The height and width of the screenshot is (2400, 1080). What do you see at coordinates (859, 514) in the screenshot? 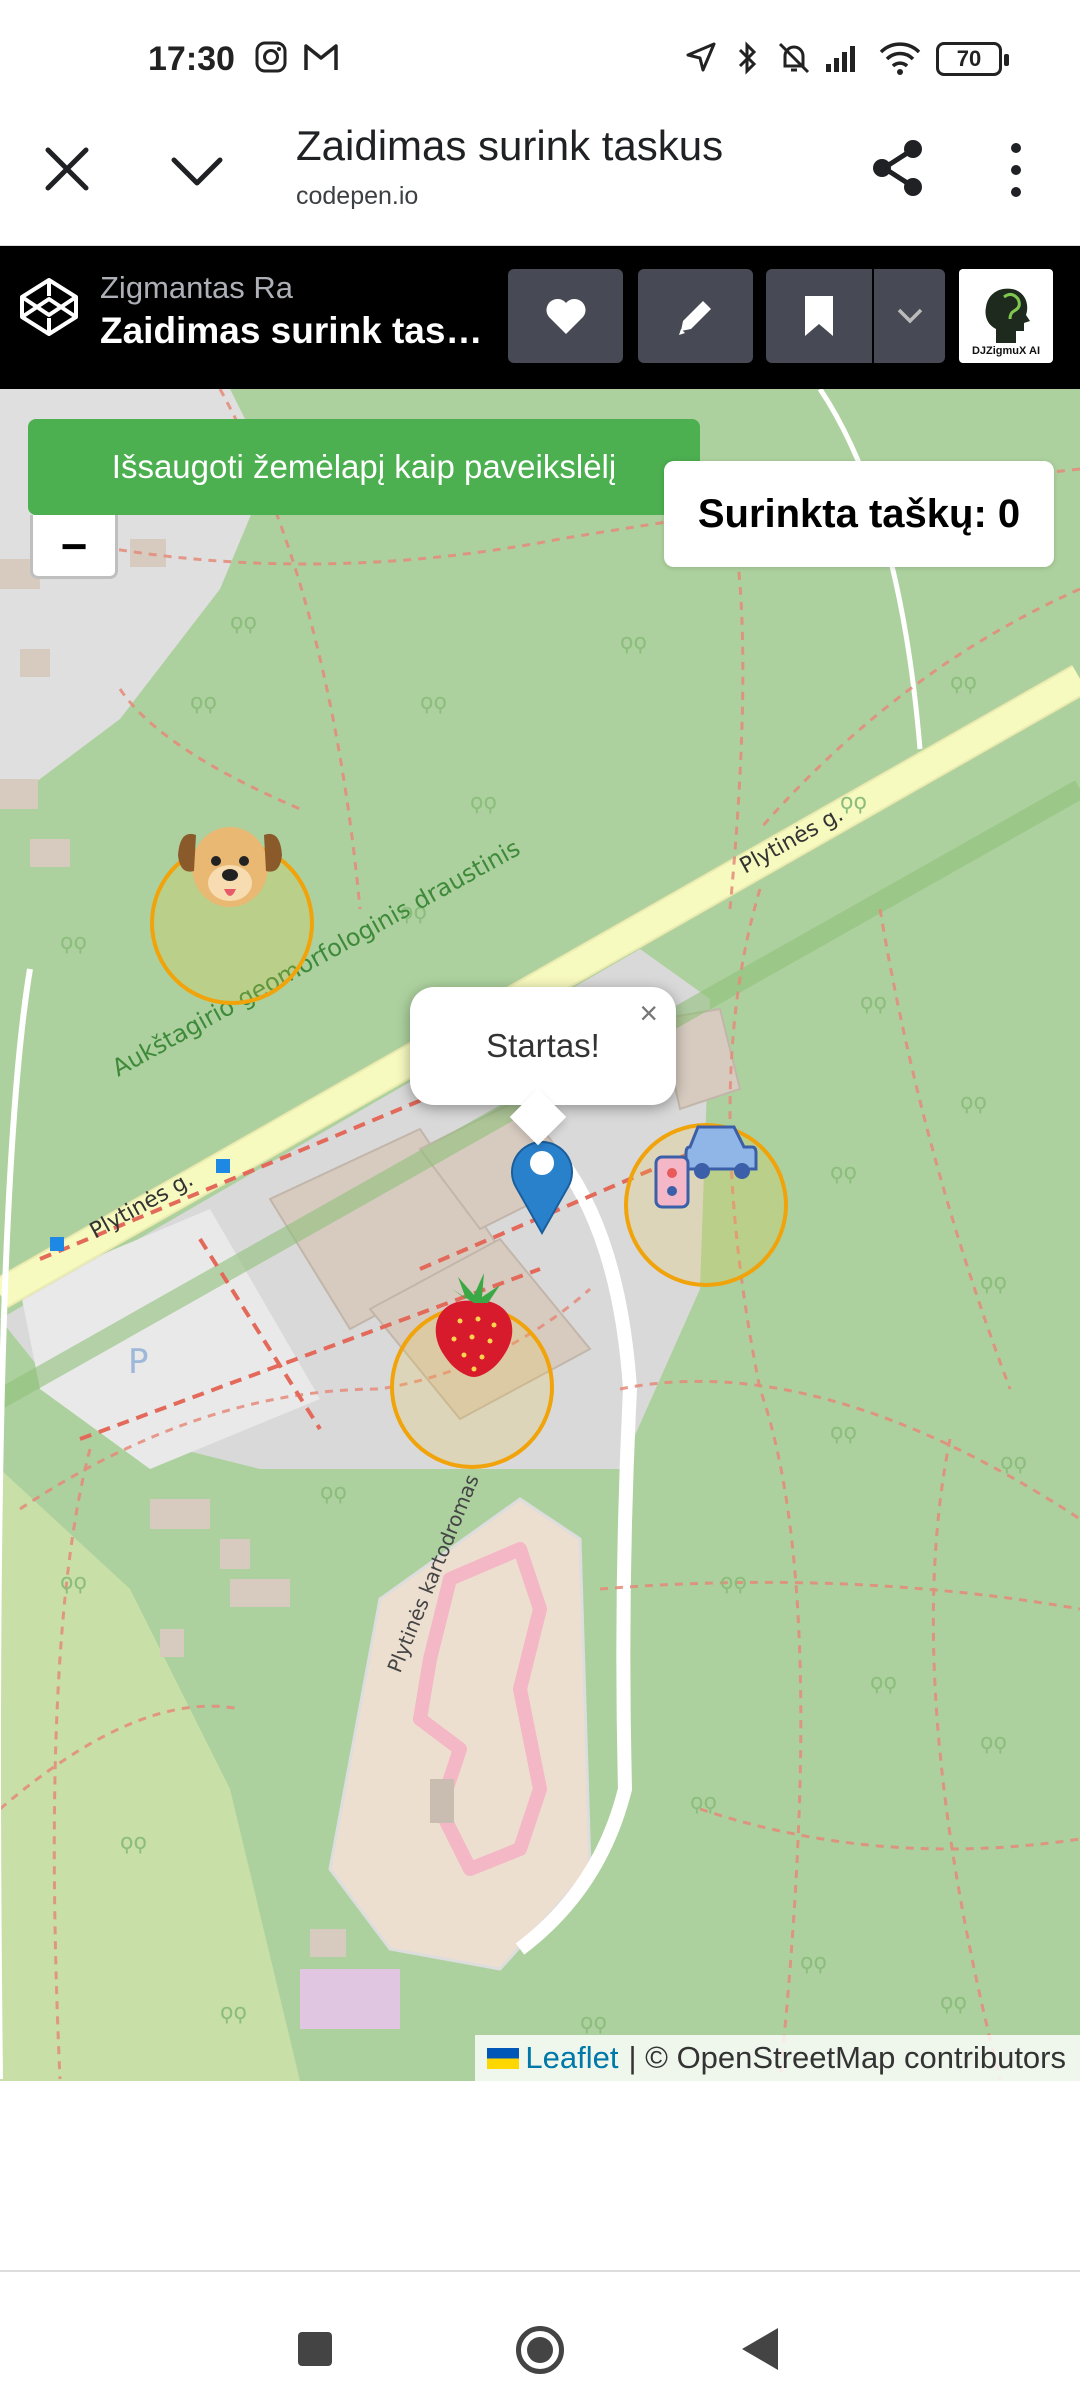
I see `score-display: Surinkta taškų: 0` at bounding box center [859, 514].